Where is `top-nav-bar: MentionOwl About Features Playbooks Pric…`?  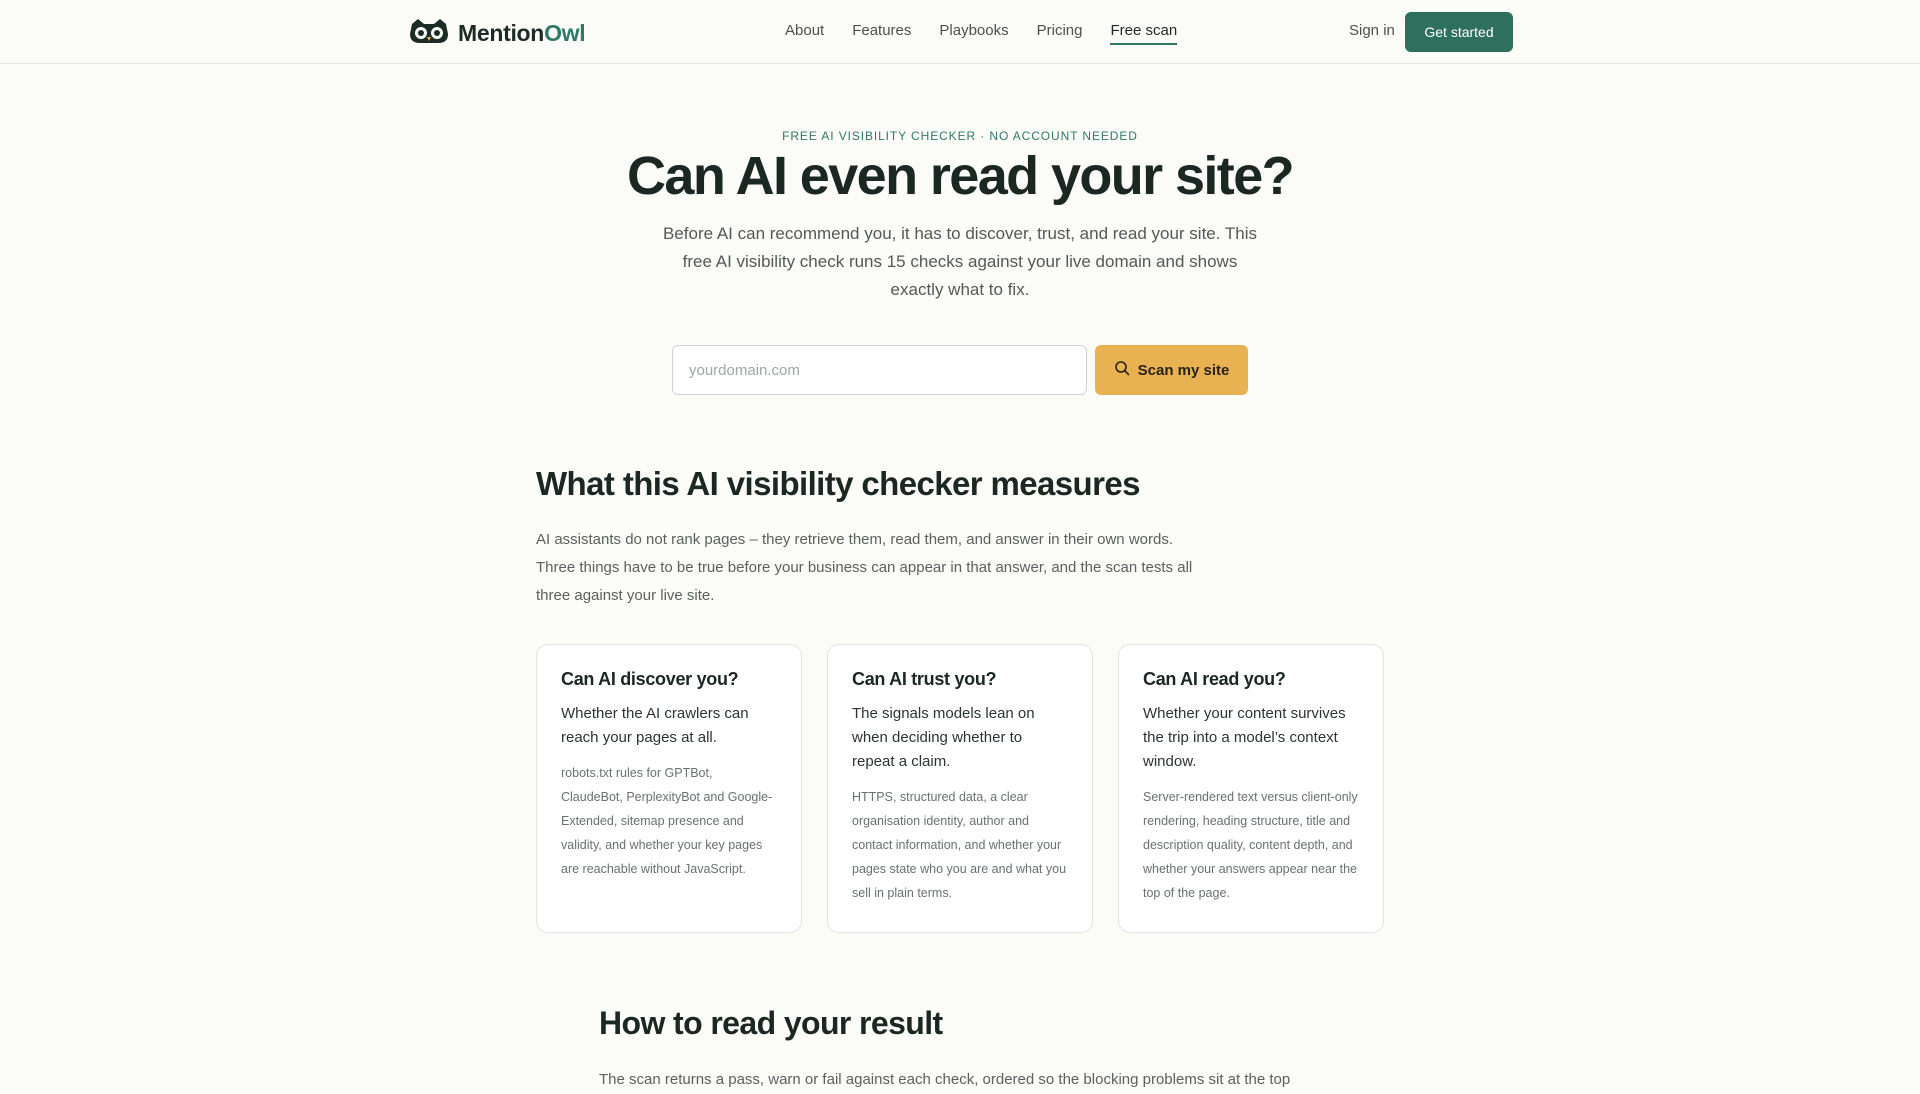
top-nav-bar: MentionOwl About Features Playbooks Pric… is located at coordinates (960, 32).